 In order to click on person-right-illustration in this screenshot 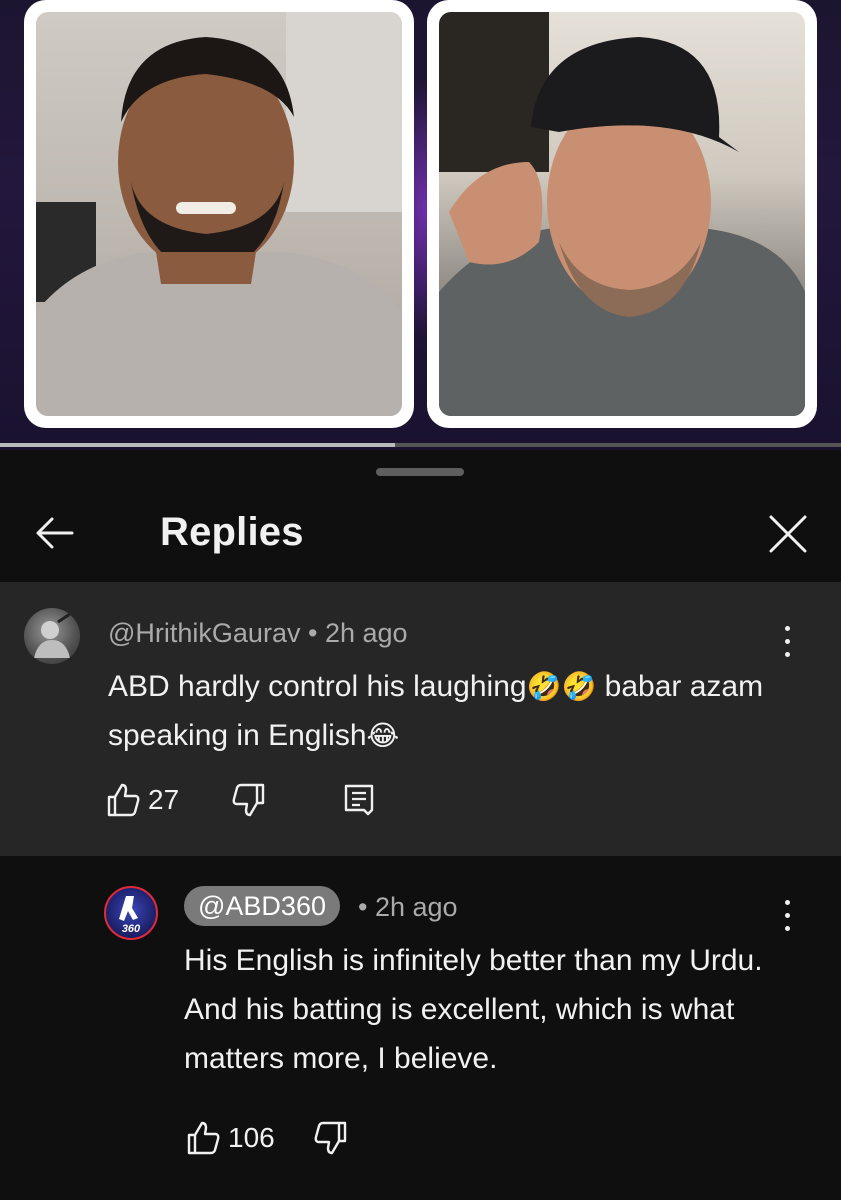, I will do `click(622, 214)`.